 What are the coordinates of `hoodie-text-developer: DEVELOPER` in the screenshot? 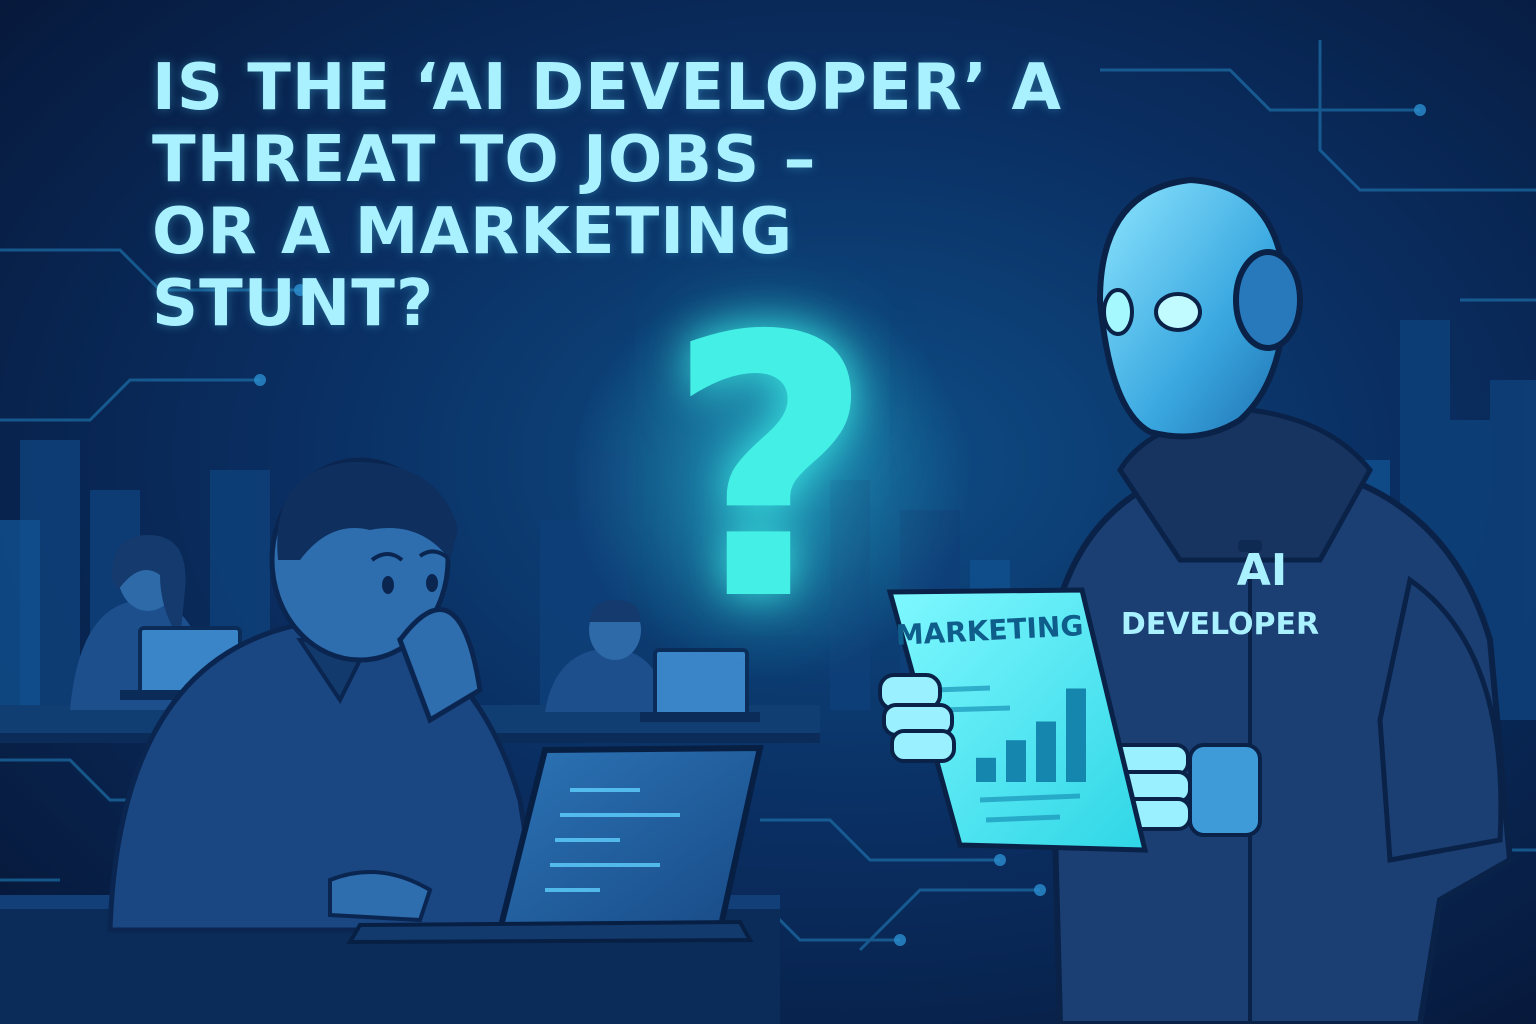 It's located at (1220, 624).